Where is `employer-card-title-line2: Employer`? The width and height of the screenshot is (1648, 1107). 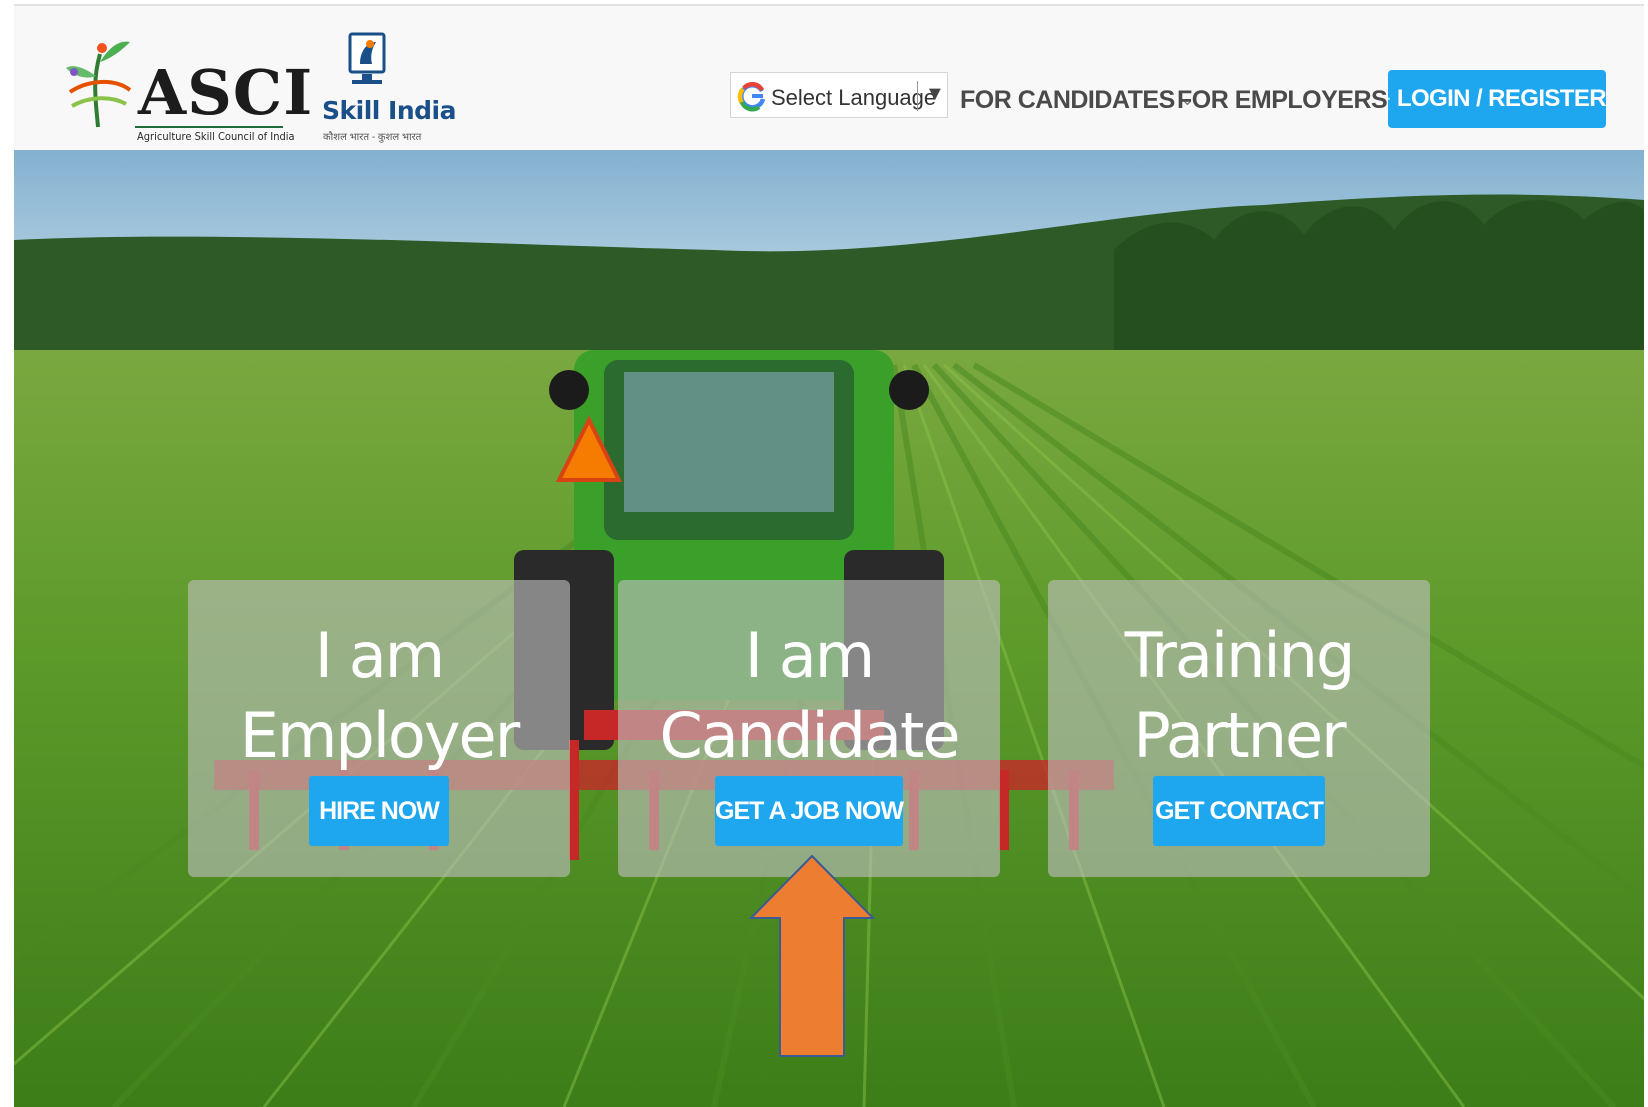
employer-card-title-line2: Employer is located at coordinates (379, 735).